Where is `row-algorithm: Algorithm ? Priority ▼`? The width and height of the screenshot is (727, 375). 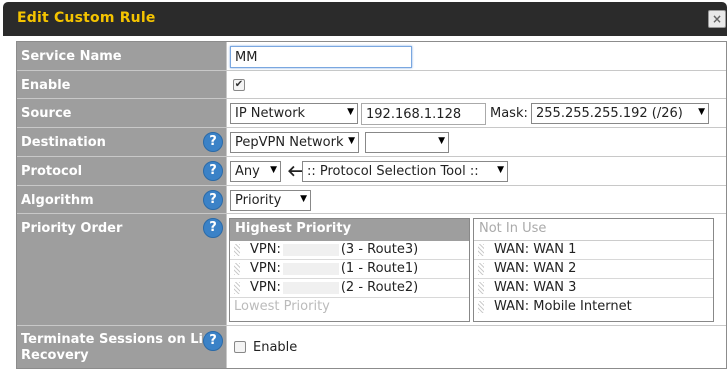
row-algorithm: Algorithm ? Priority ▼ is located at coordinates (371, 200).